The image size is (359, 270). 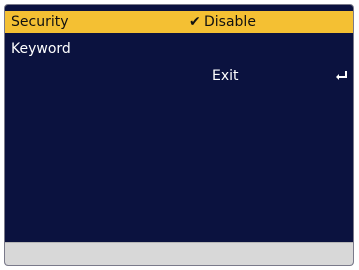 I want to click on menu-item-exit: Exit, so click(x=179, y=76).